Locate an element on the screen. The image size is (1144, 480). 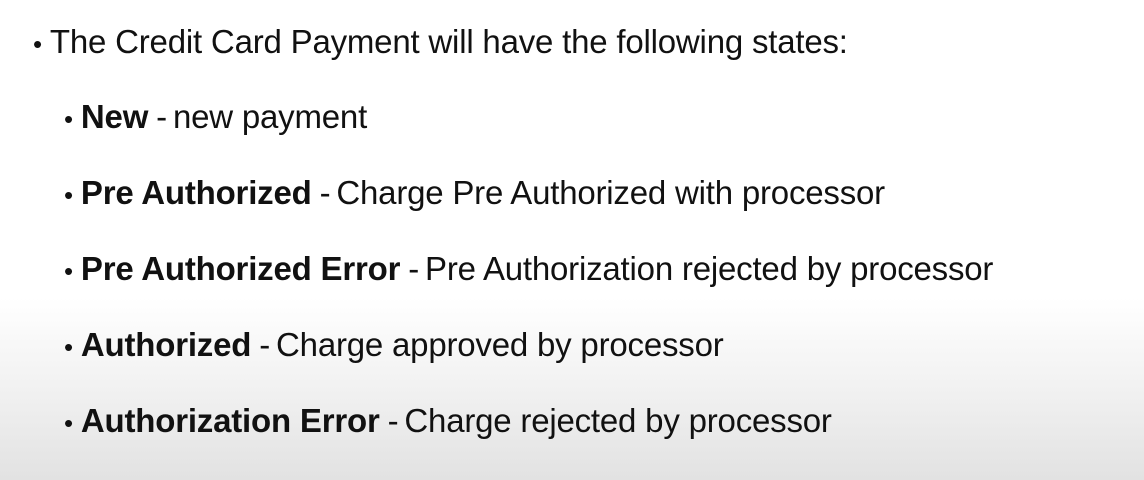
state-description: Charge rejected by processor is located at coordinates (618, 420).